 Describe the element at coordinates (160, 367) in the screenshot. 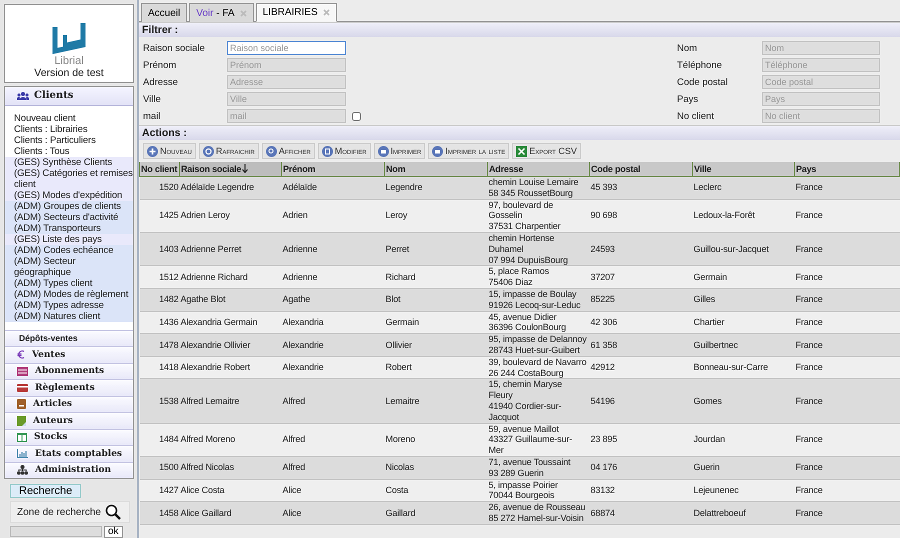

I see `table-cell: 1418` at that location.